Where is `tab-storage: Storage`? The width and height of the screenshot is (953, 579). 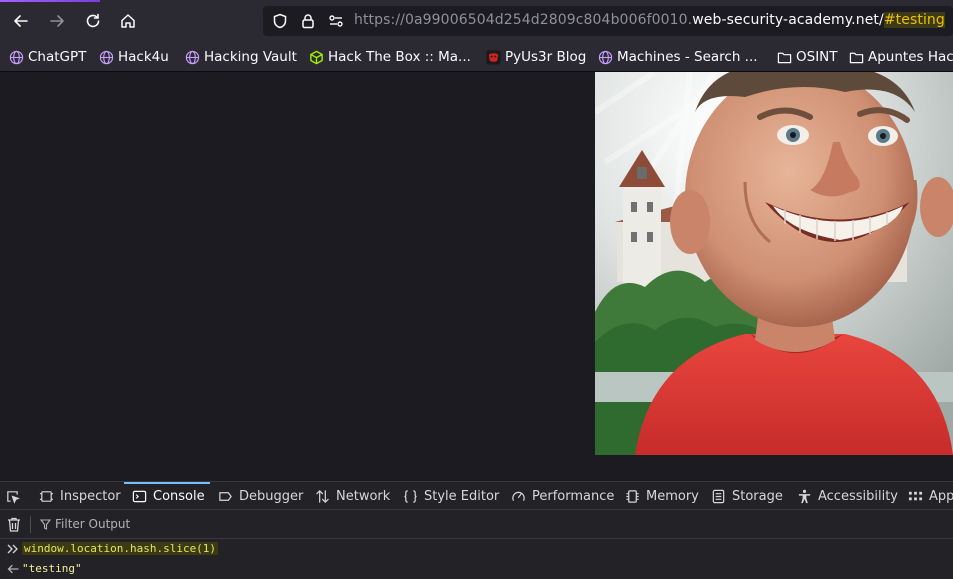
tab-storage: Storage is located at coordinates (747, 495).